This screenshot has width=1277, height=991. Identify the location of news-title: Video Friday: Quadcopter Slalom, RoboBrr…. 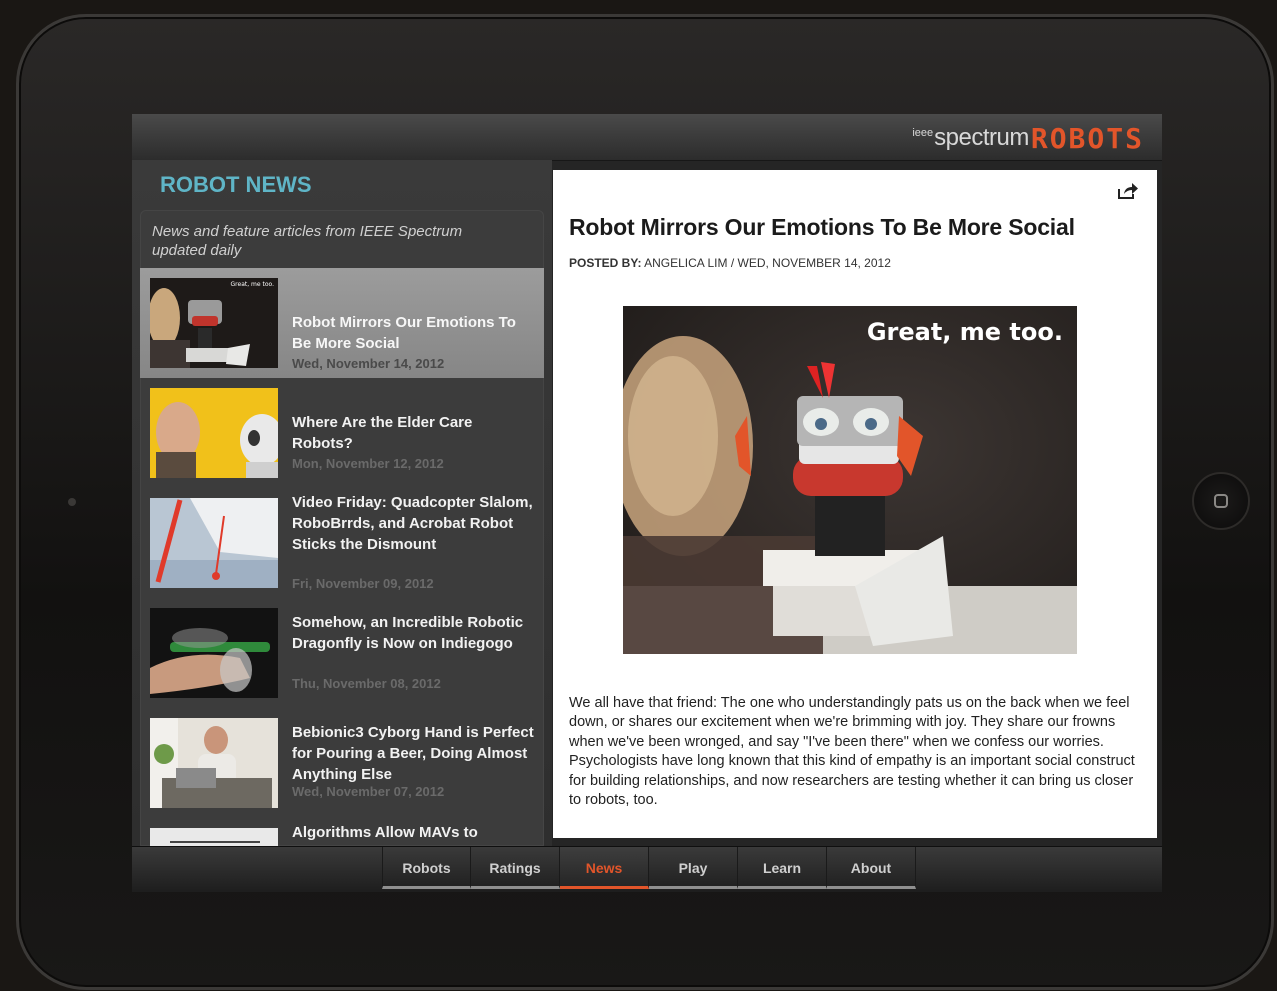
(412, 523).